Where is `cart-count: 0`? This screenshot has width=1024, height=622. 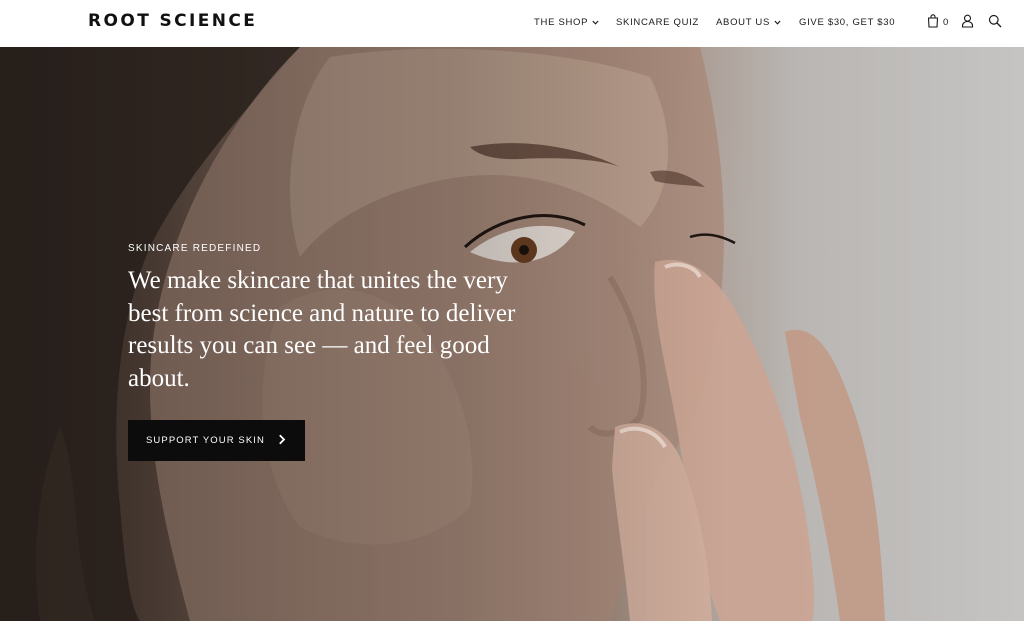
cart-count: 0 is located at coordinates (946, 22).